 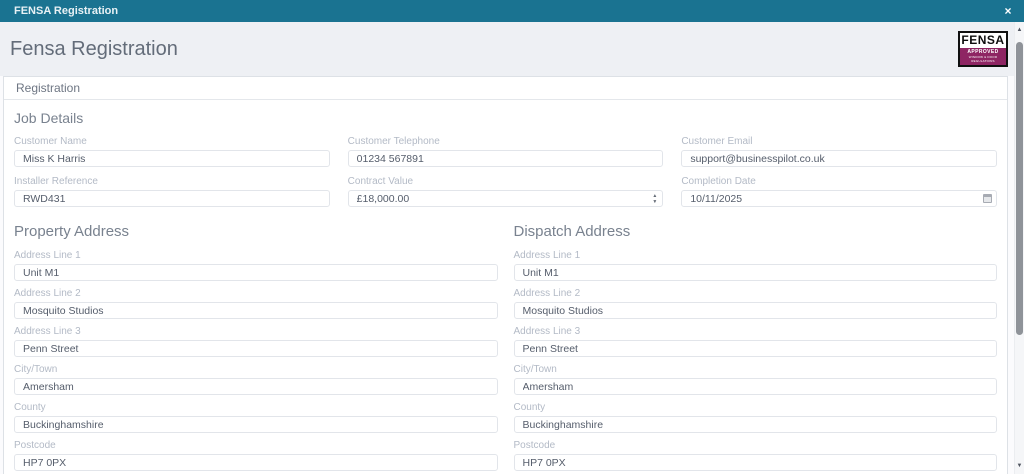 I want to click on customer-name-input, so click(x=172, y=158).